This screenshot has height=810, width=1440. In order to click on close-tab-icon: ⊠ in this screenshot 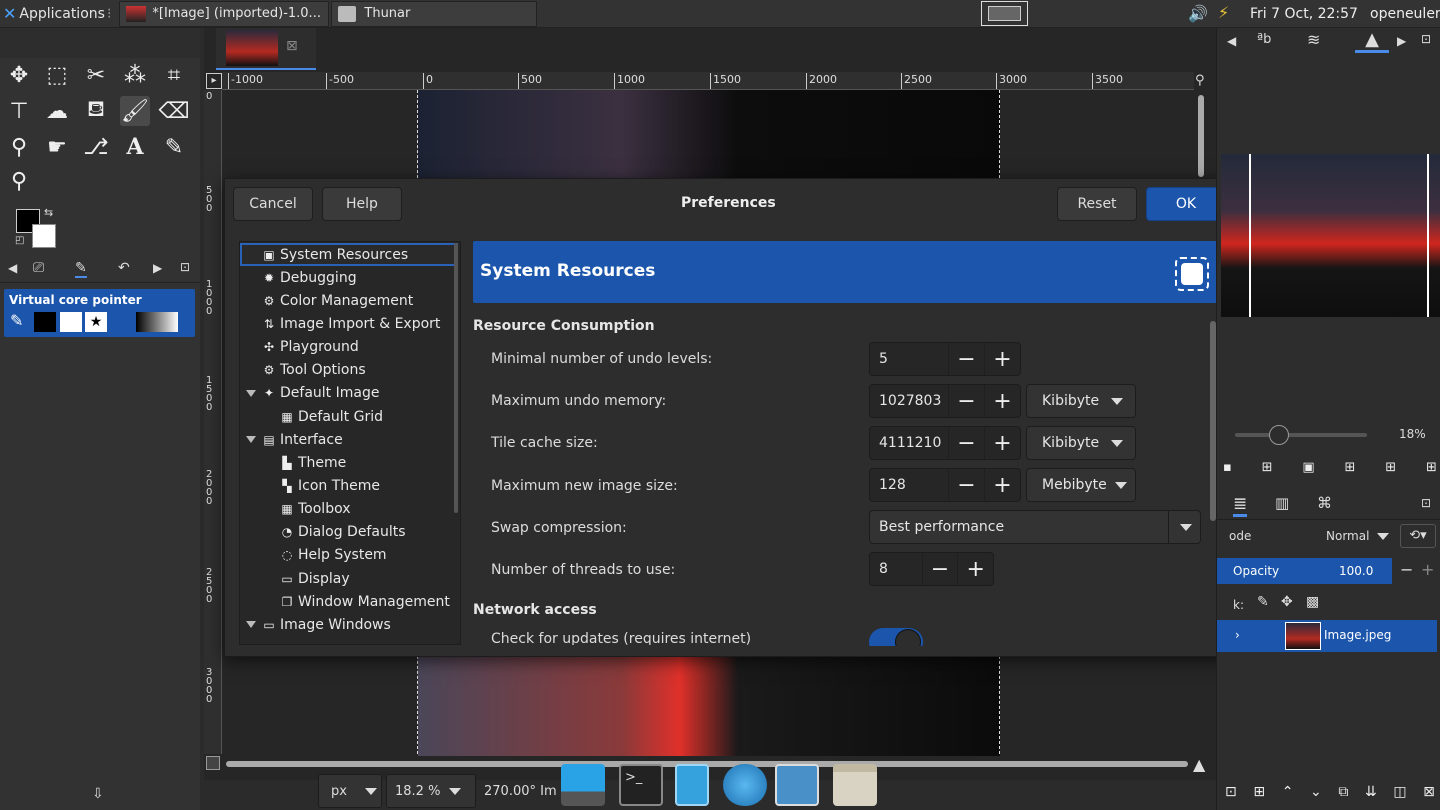, I will do `click(292, 46)`.